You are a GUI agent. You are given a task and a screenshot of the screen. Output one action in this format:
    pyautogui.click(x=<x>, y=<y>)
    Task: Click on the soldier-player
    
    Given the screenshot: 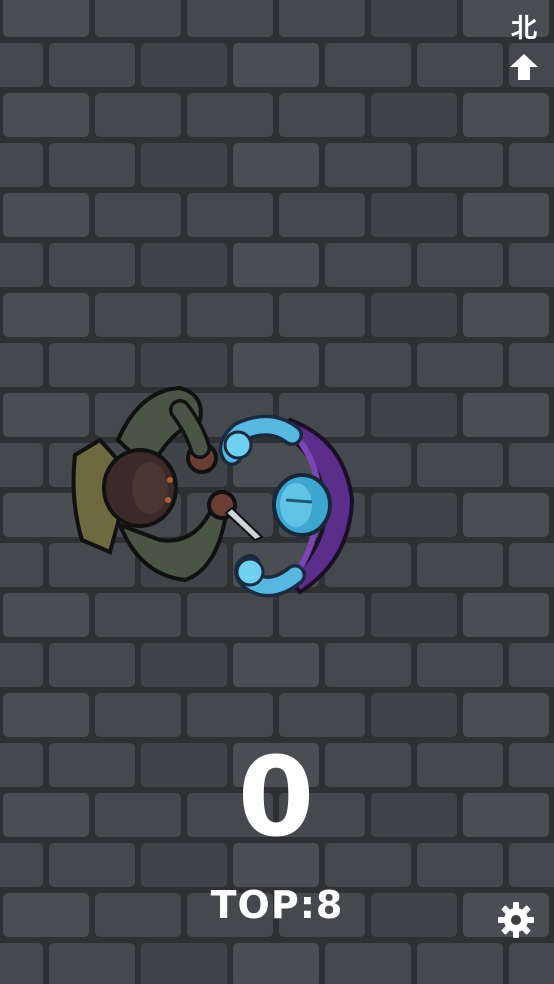 What is the action you would take?
    pyautogui.click(x=167, y=484)
    